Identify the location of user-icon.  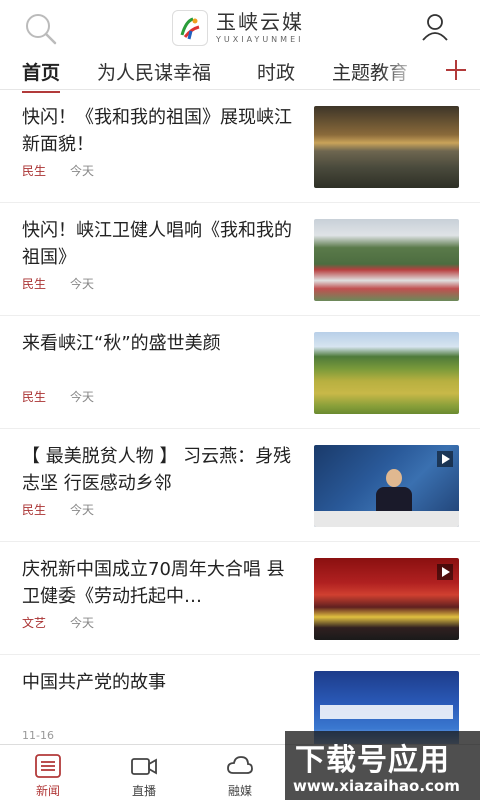
(435, 27).